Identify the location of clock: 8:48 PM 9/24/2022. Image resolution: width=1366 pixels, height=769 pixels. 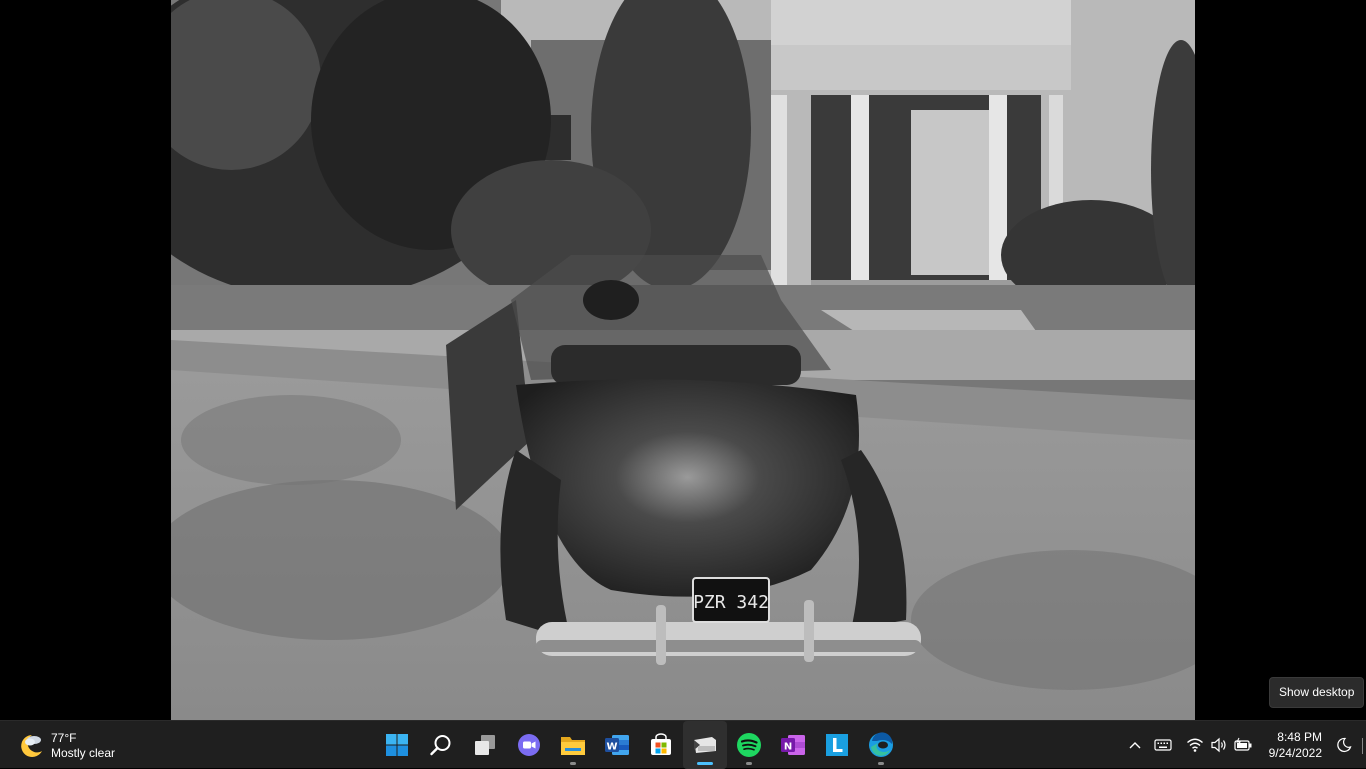
(1292, 745).